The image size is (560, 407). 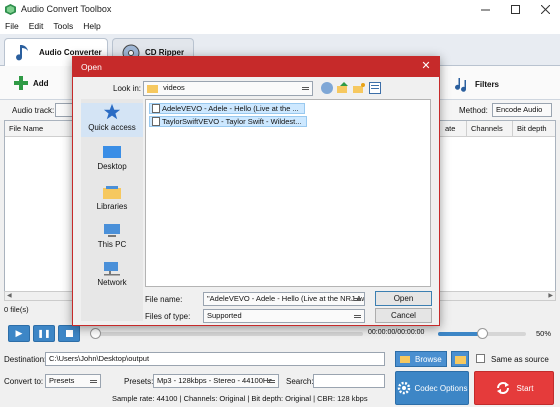 What do you see at coordinates (454, 129) in the screenshot?
I see `column-sample-rate: ate` at bounding box center [454, 129].